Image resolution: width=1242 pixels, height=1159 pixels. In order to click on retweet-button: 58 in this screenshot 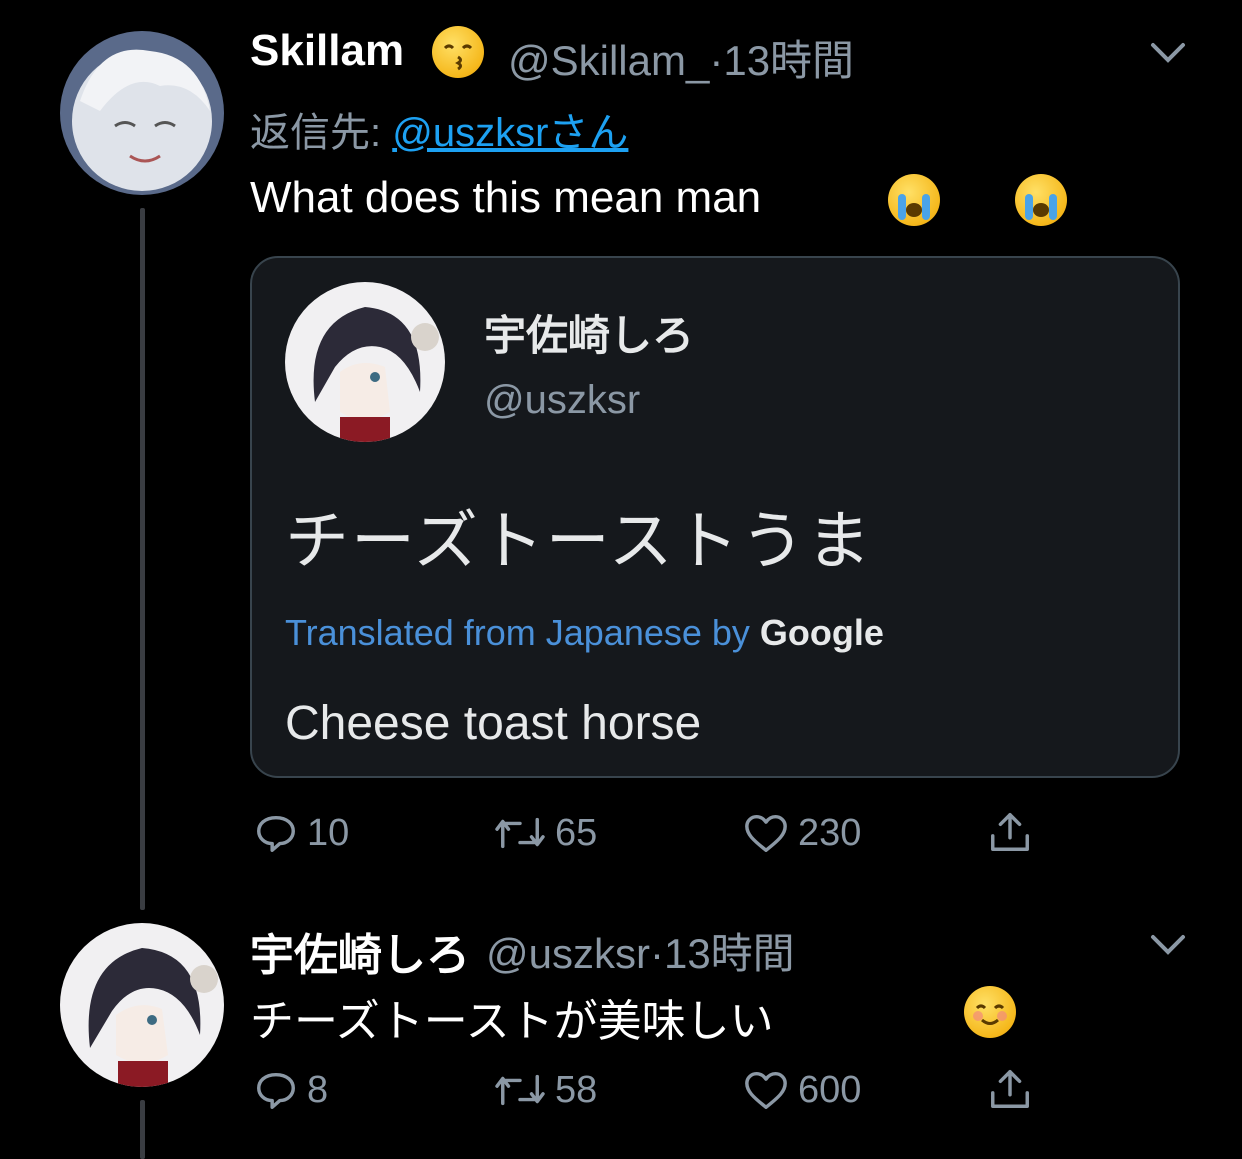, I will do `click(545, 1090)`.